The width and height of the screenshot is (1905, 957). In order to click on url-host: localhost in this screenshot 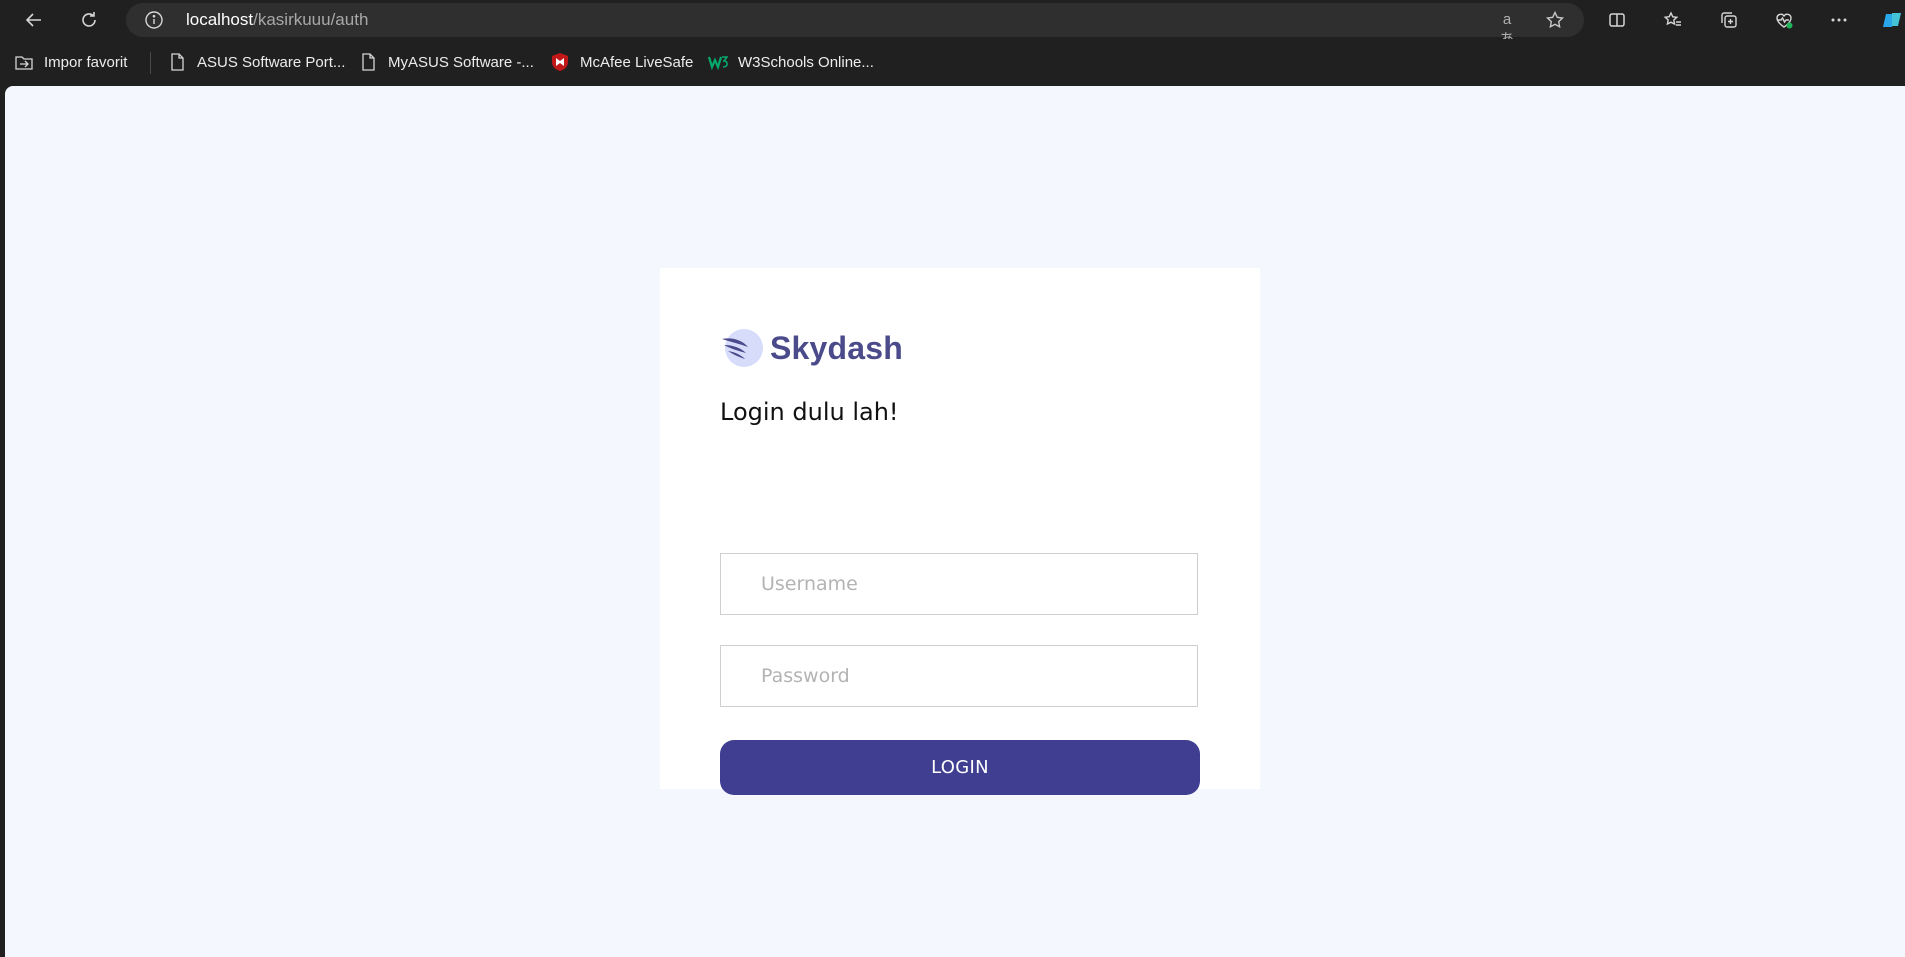, I will do `click(220, 19)`.